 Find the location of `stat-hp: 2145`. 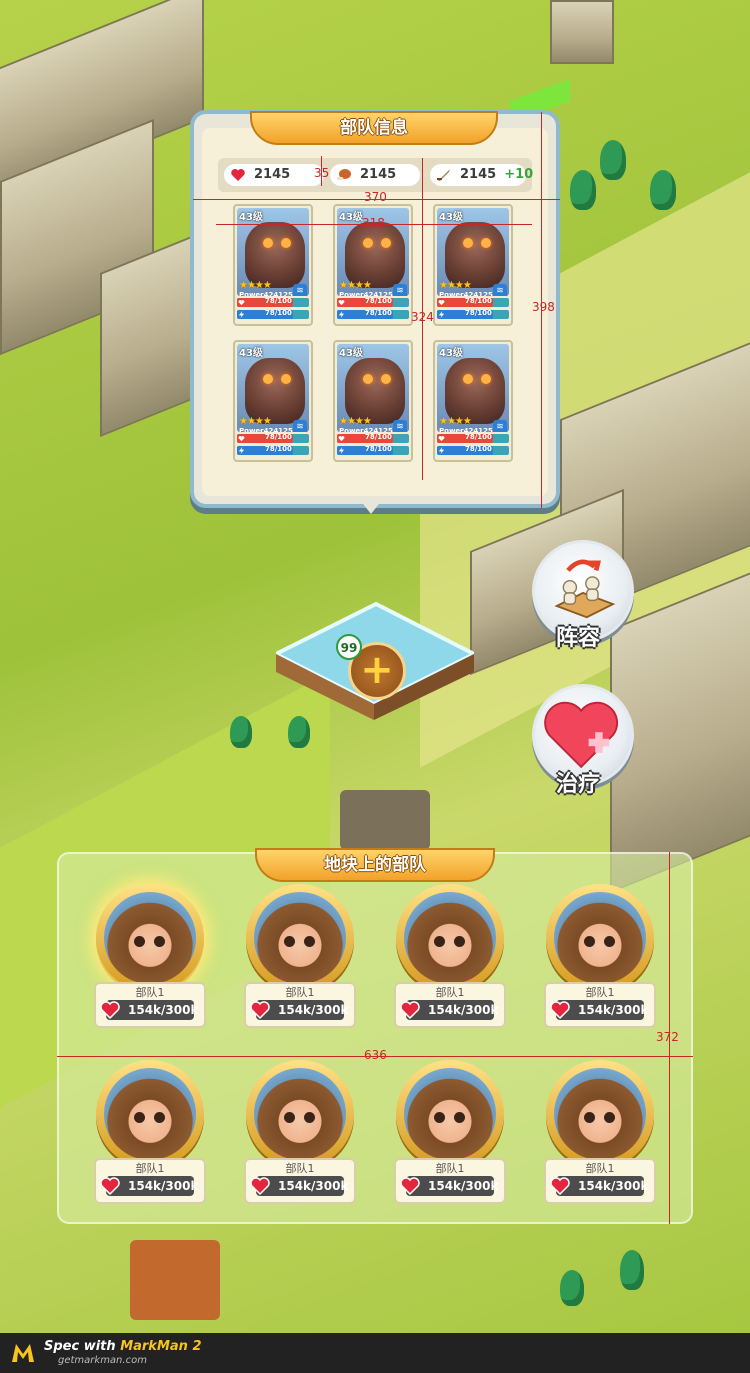

stat-hp: 2145 is located at coordinates (274, 175).